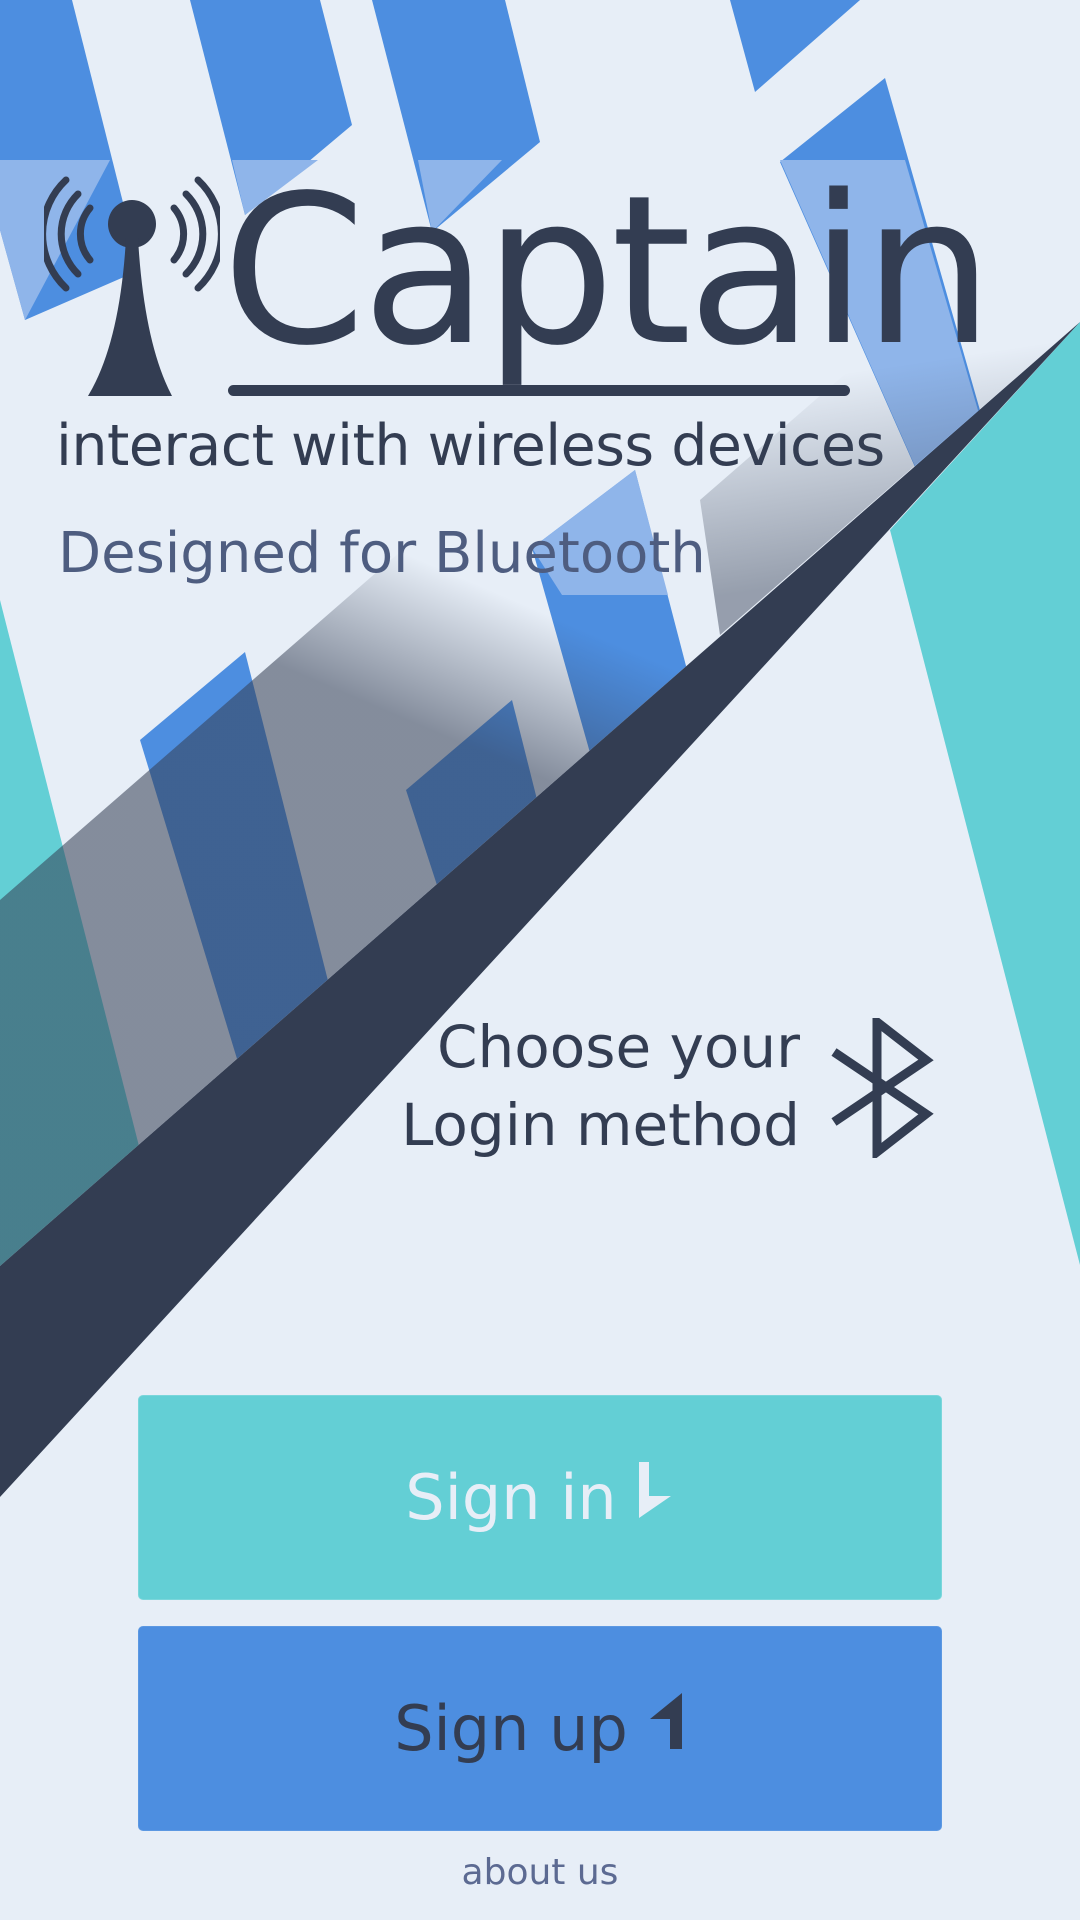 The image size is (1080, 1920). I want to click on title-underline, so click(539, 390).